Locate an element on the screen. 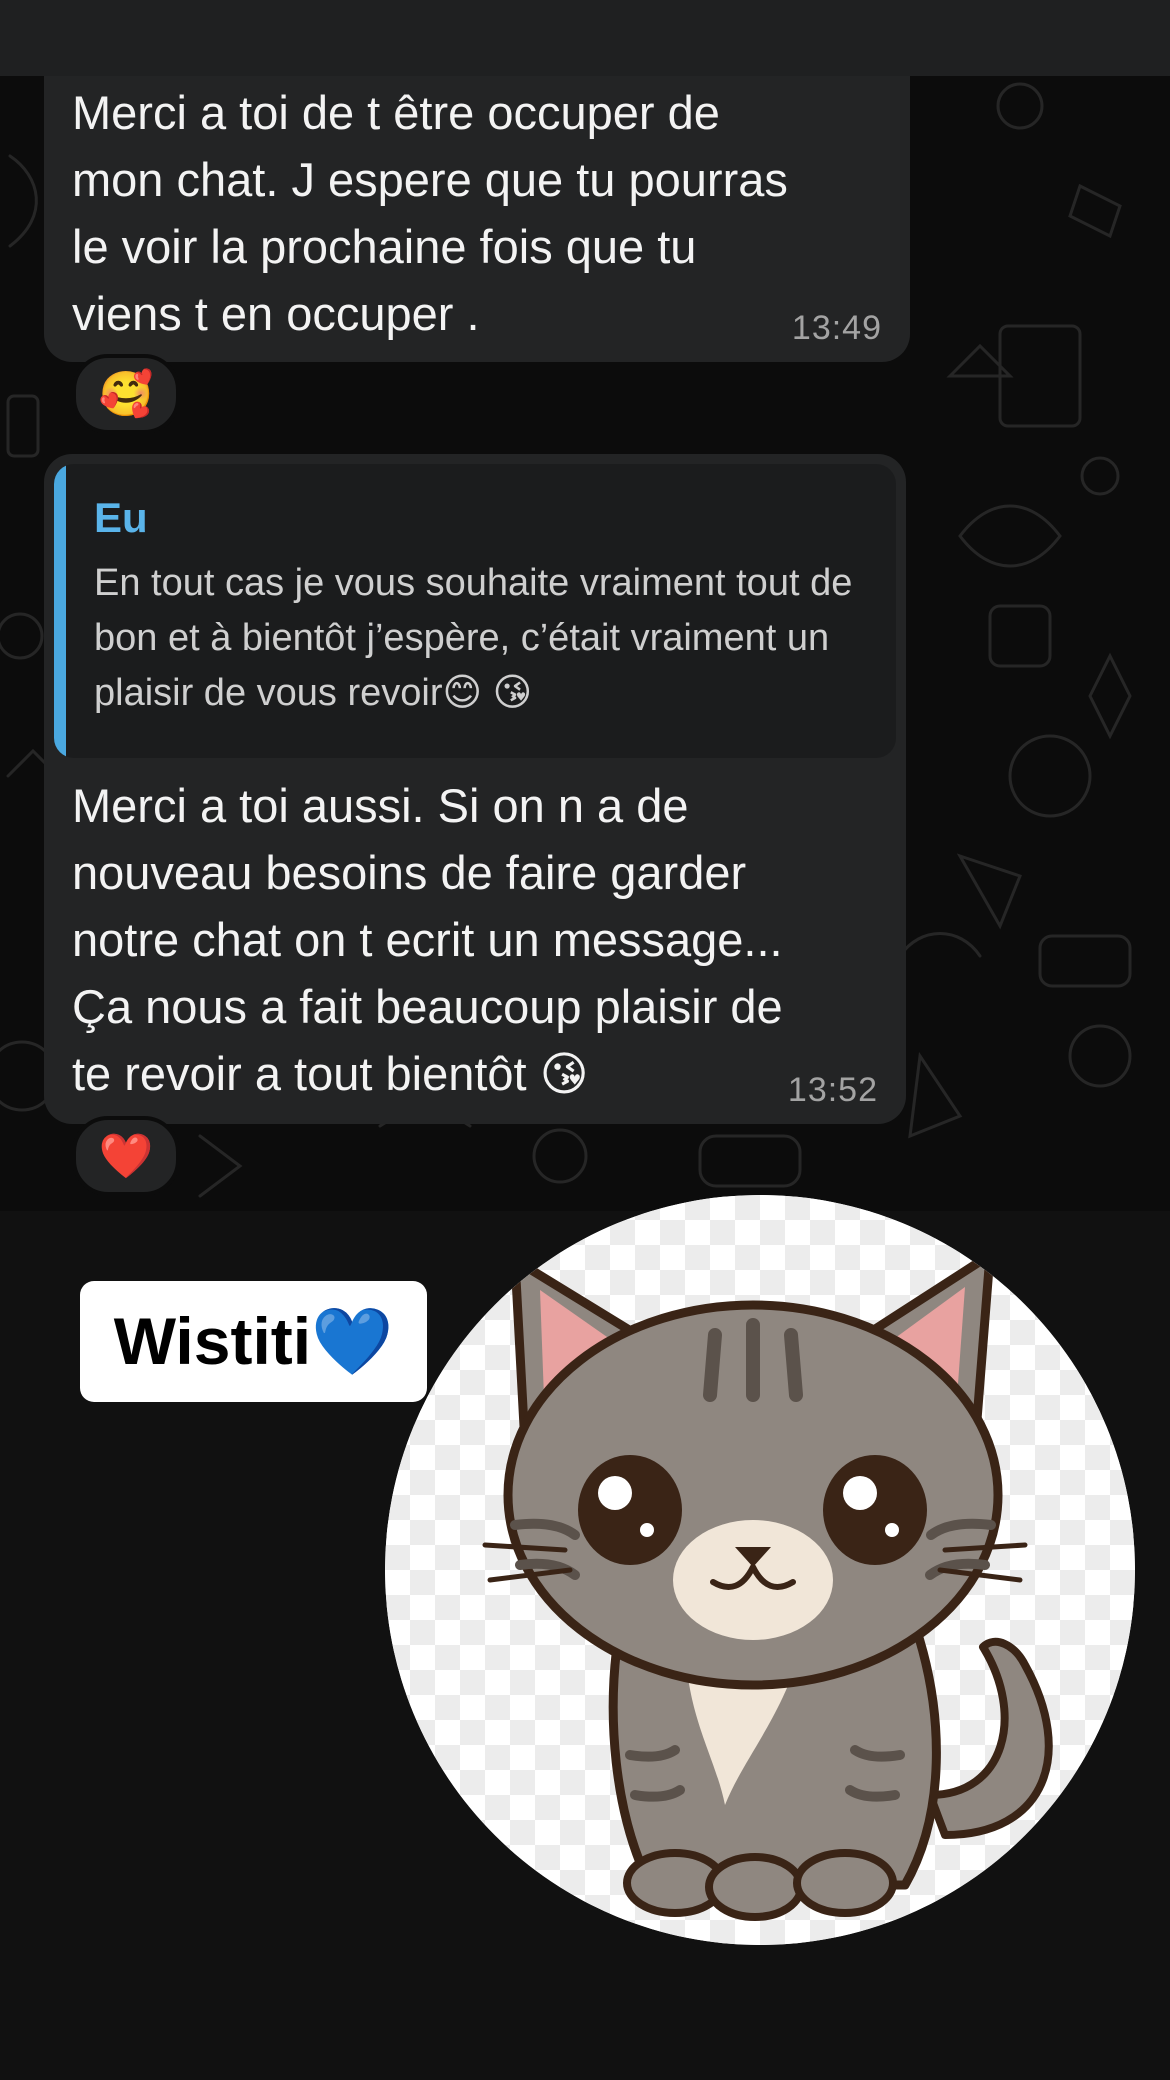 The width and height of the screenshot is (1170, 2080). reaction-badge: ❤️ is located at coordinates (126, 1156).